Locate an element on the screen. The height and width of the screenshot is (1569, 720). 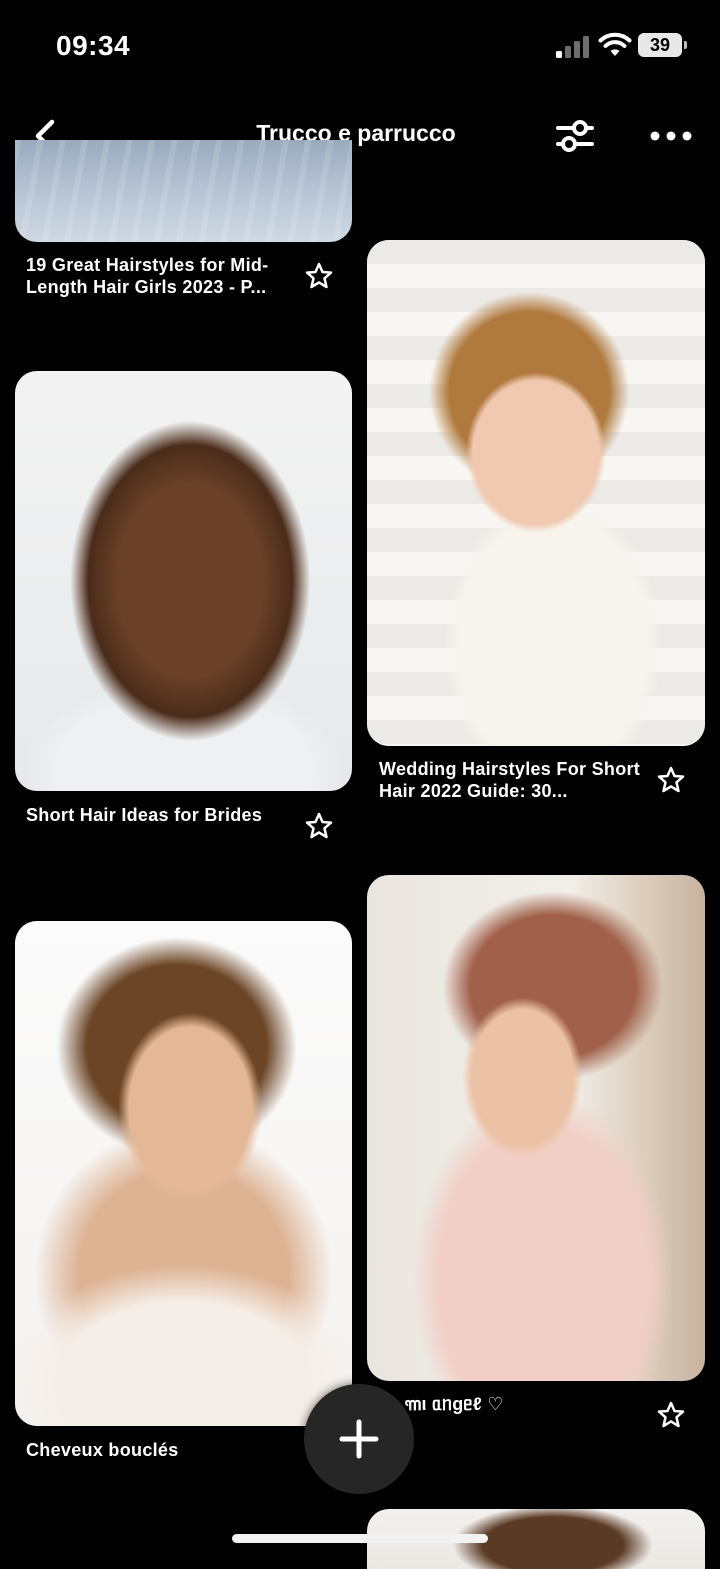
plus-icon is located at coordinates (359, 1439).